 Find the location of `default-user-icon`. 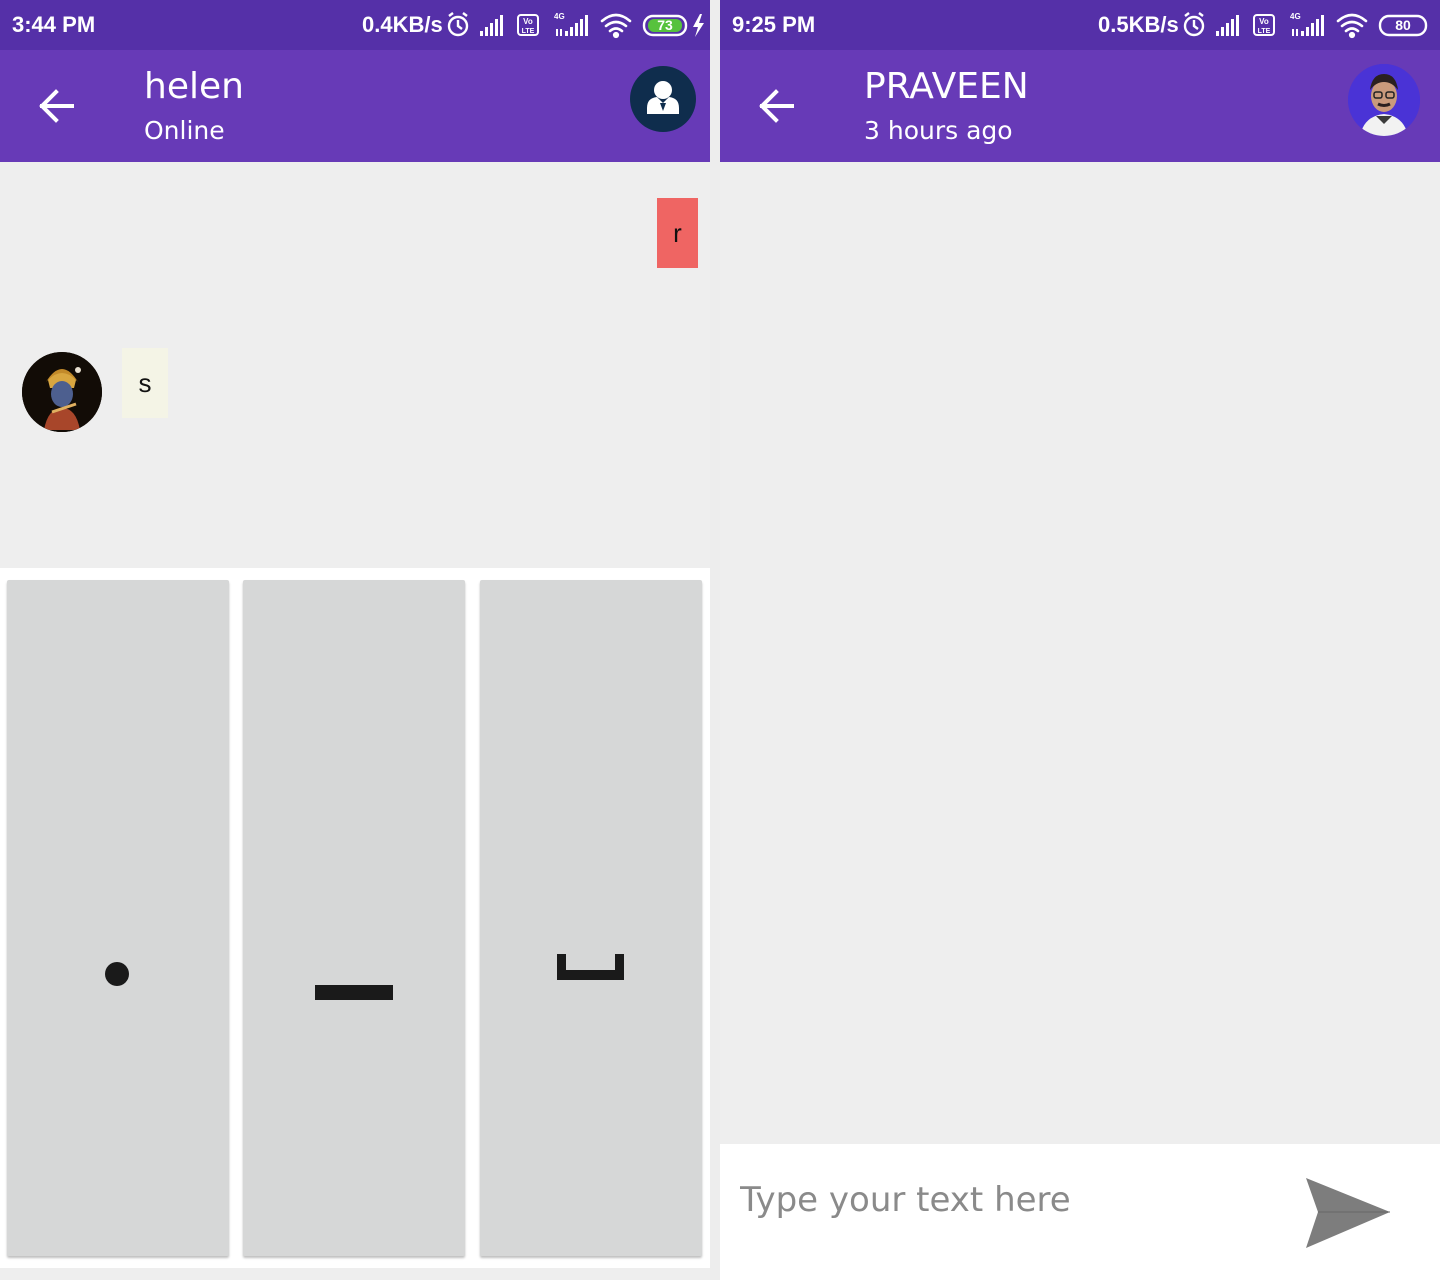

default-user-icon is located at coordinates (663, 97).